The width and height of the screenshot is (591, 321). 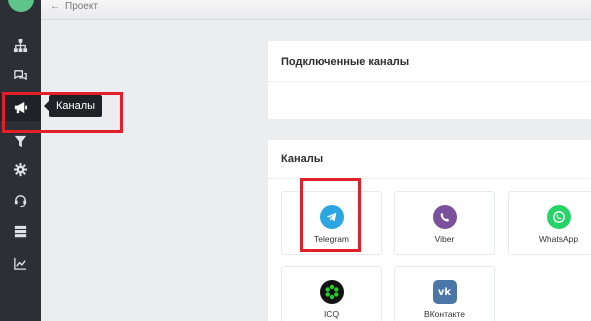 I want to click on channel-label: ICQ, so click(x=331, y=314).